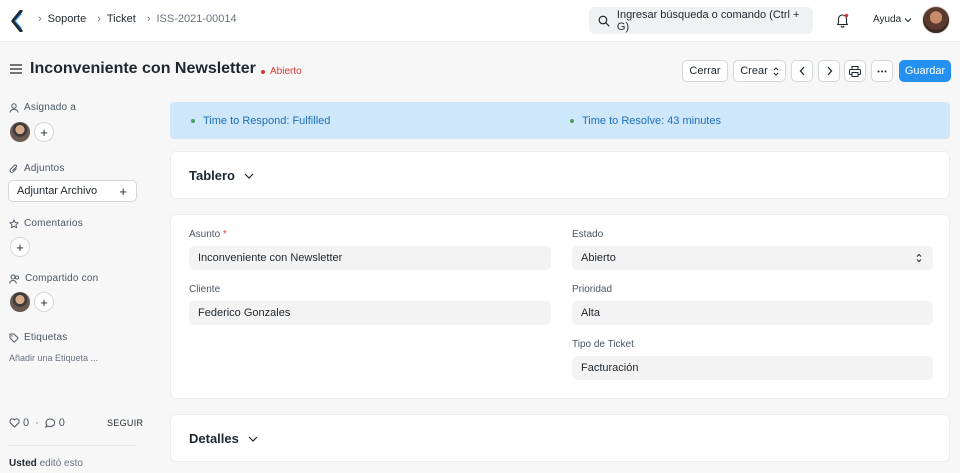 This screenshot has width=960, height=473. What do you see at coordinates (604, 21) in the screenshot?
I see `search-icon` at bounding box center [604, 21].